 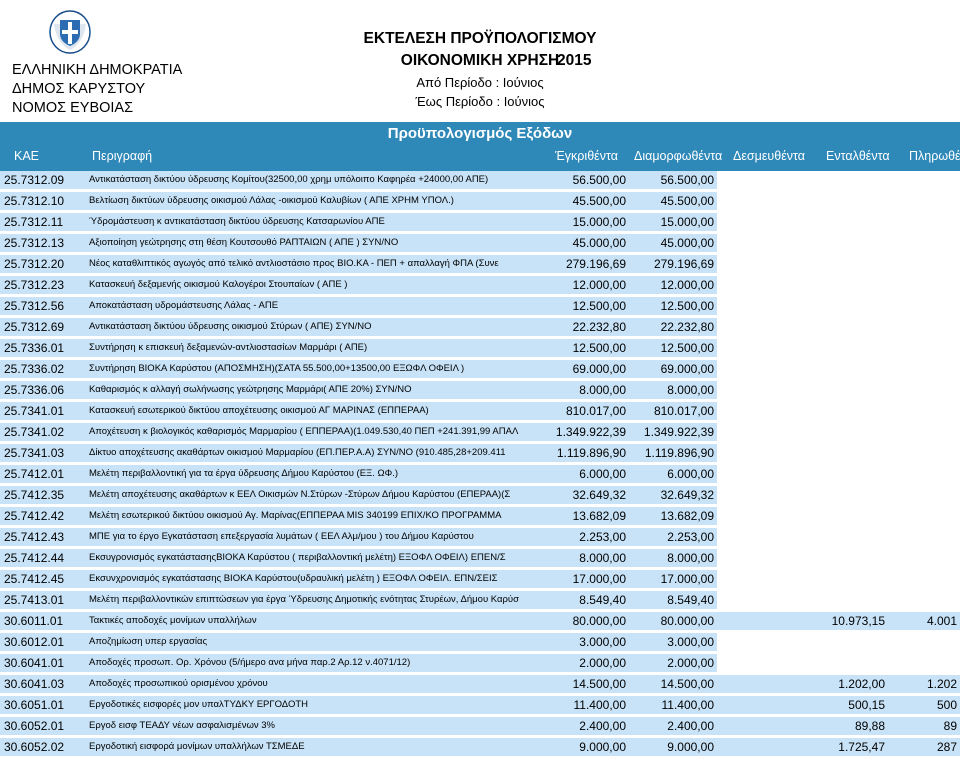 What do you see at coordinates (841, 726) in the screenshot?
I see `ordered-cell: 89,88` at bounding box center [841, 726].